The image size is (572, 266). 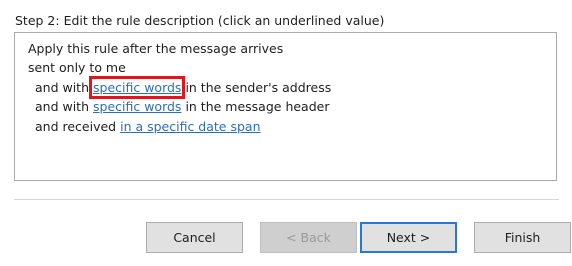 I want to click on rule-line-suffix: in the sender's address, so click(x=258, y=87).